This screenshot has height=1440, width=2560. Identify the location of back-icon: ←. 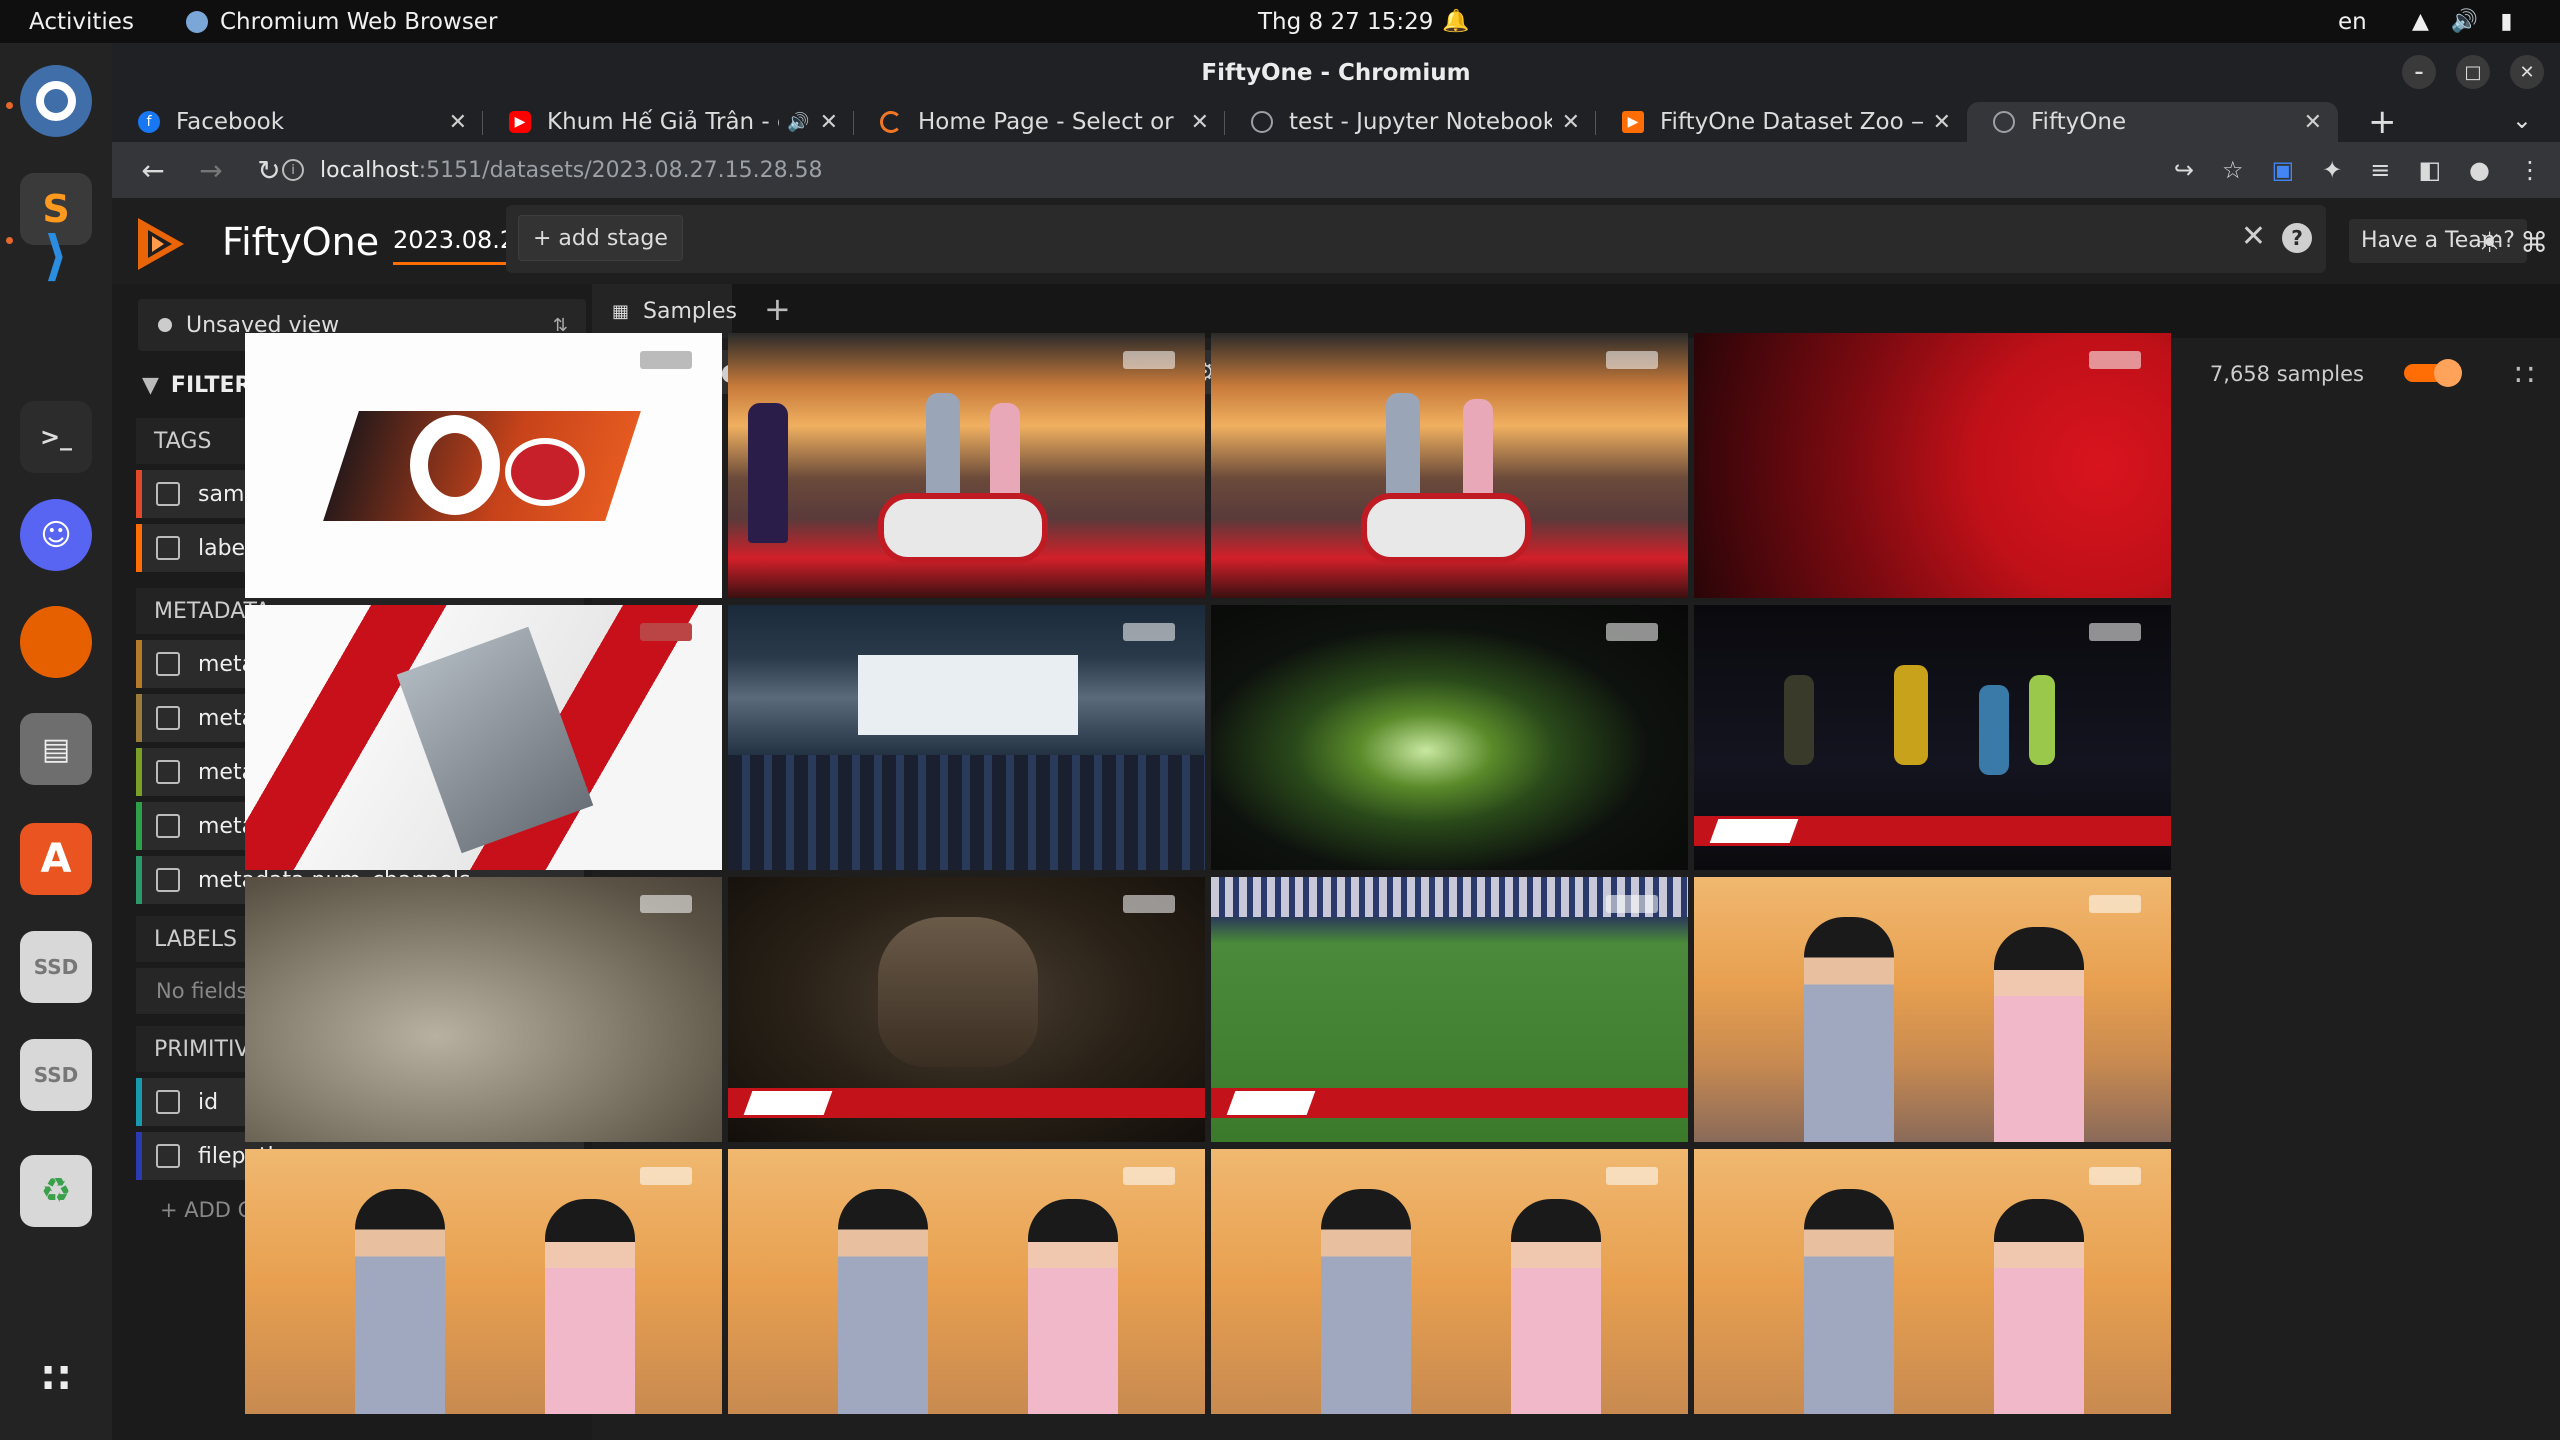
(153, 170).